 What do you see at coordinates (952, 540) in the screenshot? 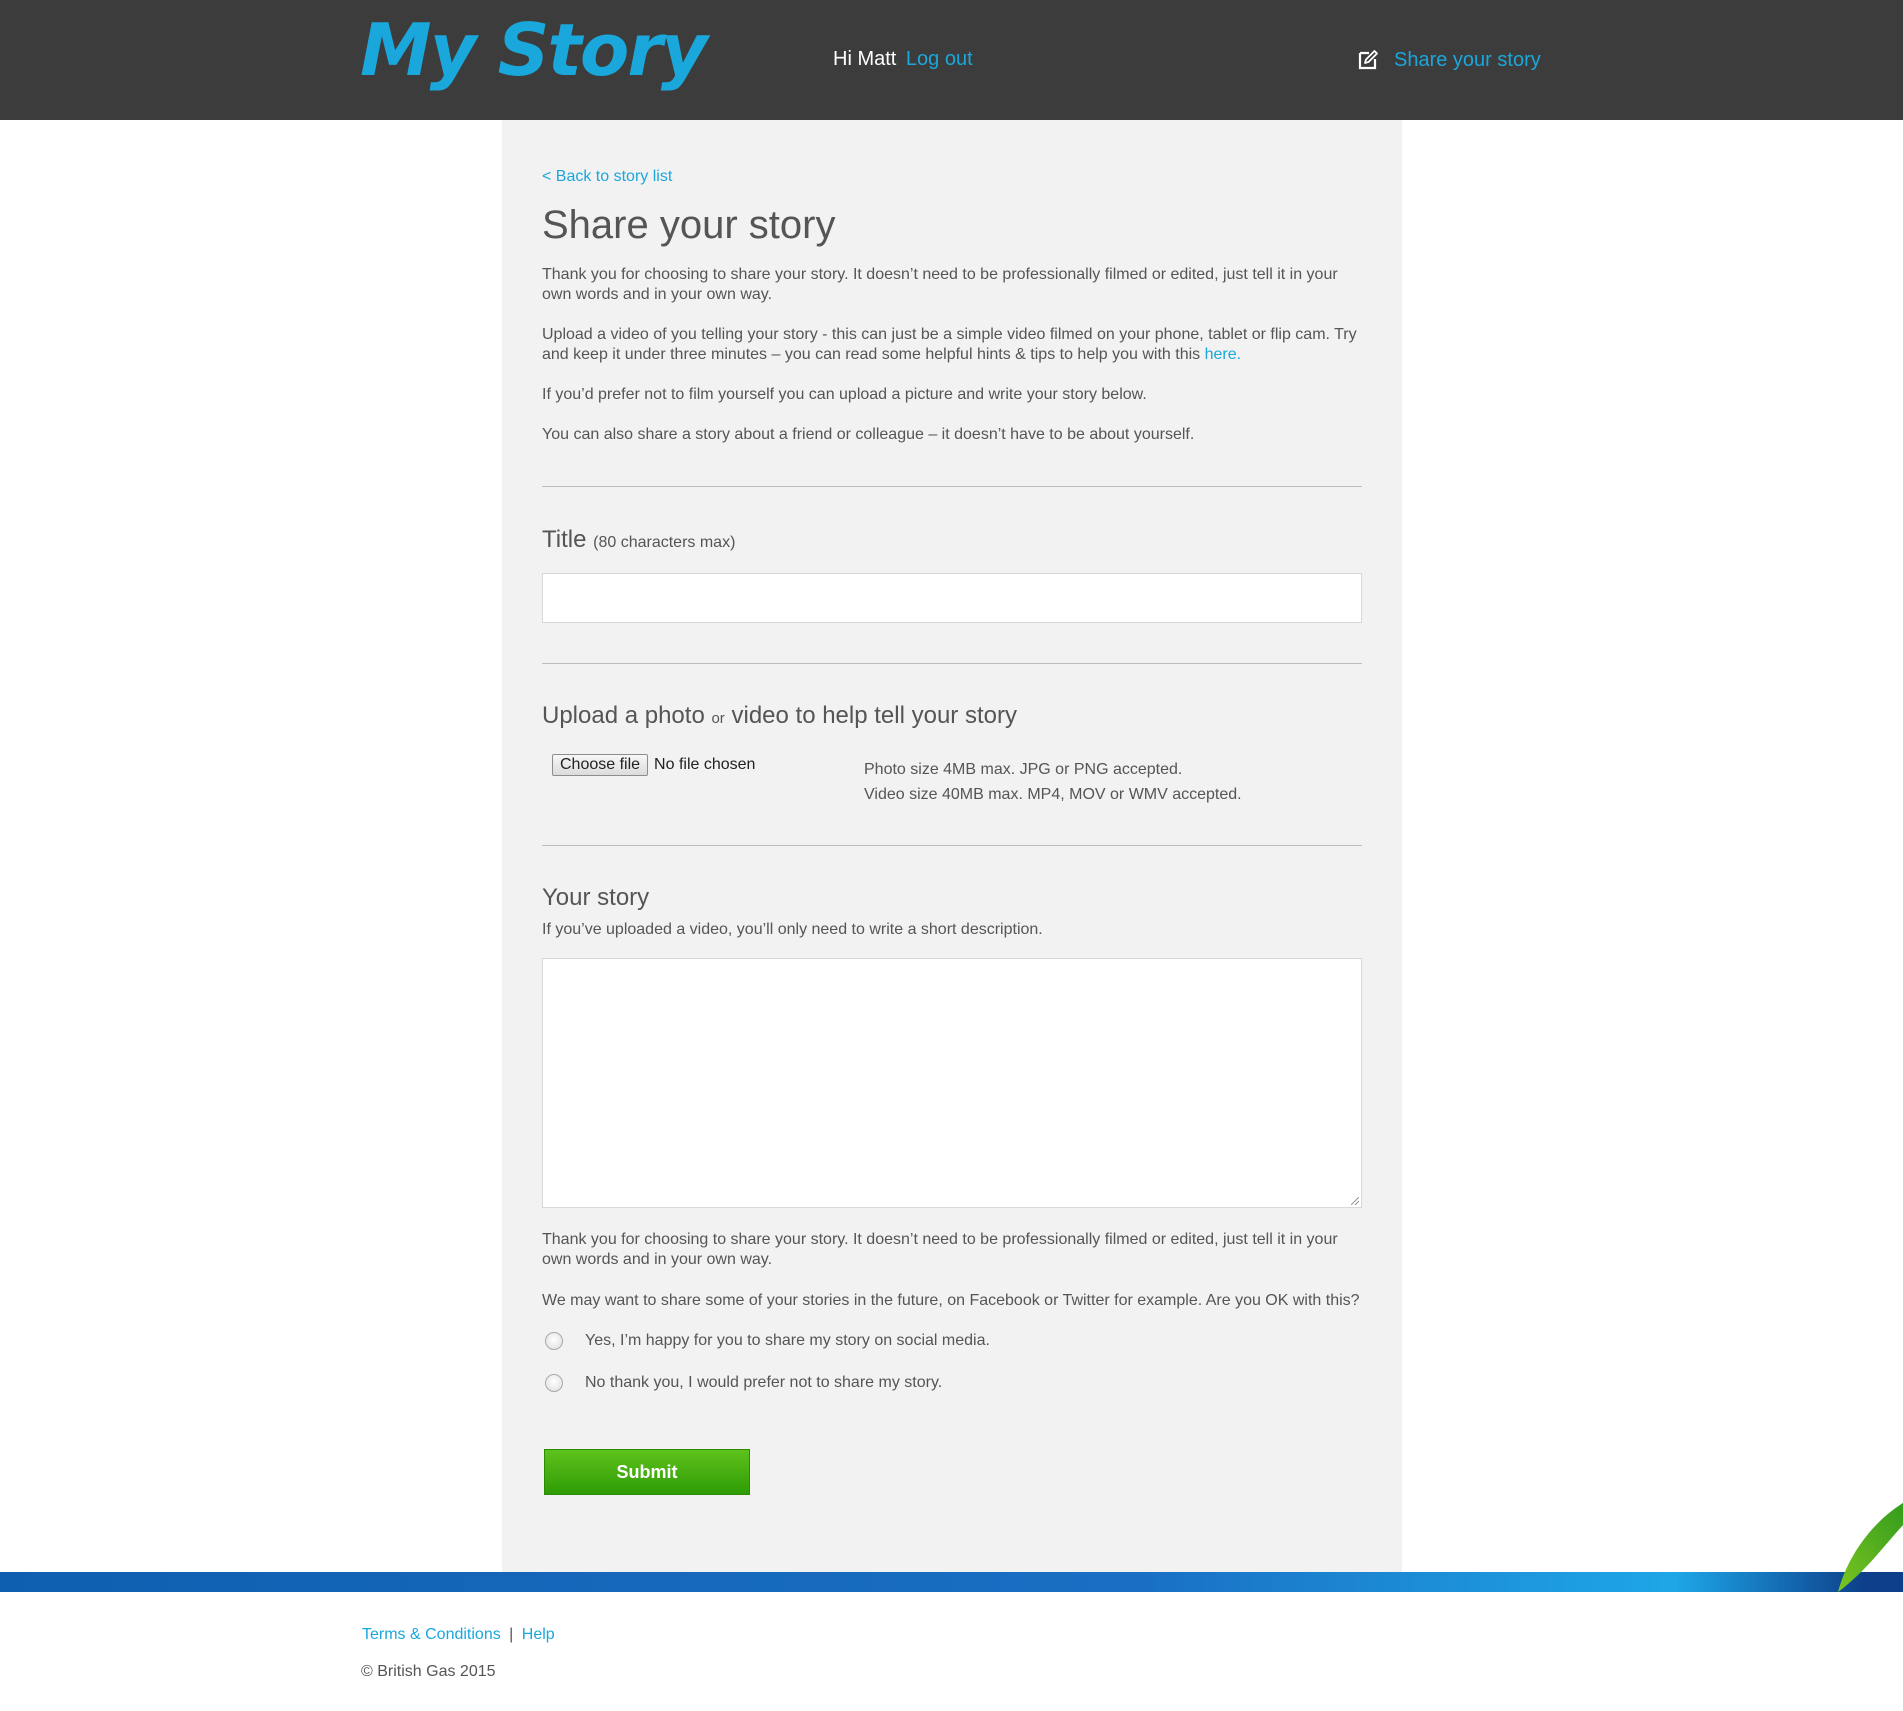
I see `title-field-label: Title (80 characters max)` at bounding box center [952, 540].